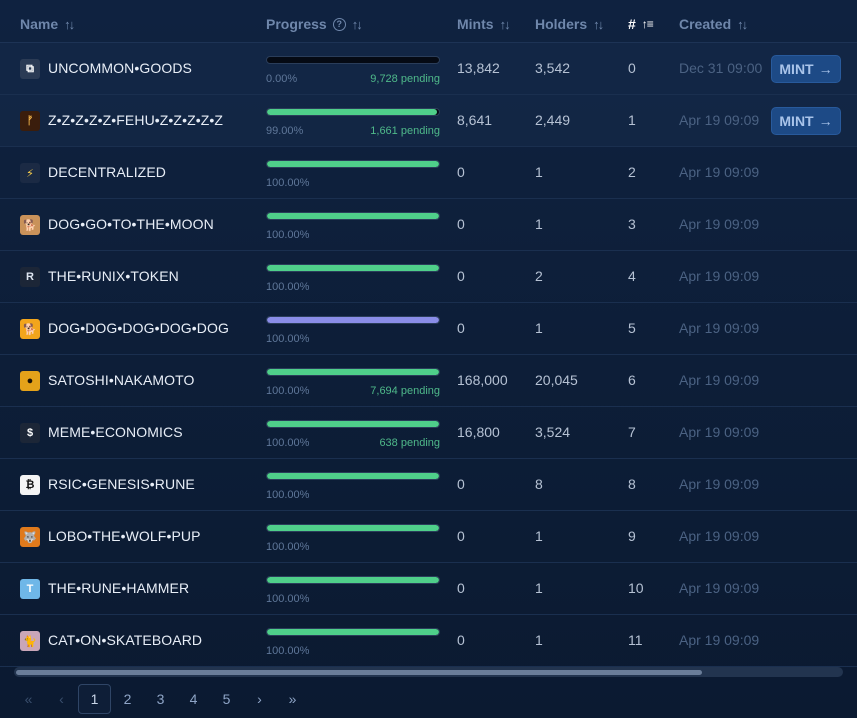 This screenshot has width=857, height=718. Describe the element at coordinates (121, 380) in the screenshot. I see `rune-name: SATOSHI•NAKAMOTO` at that location.